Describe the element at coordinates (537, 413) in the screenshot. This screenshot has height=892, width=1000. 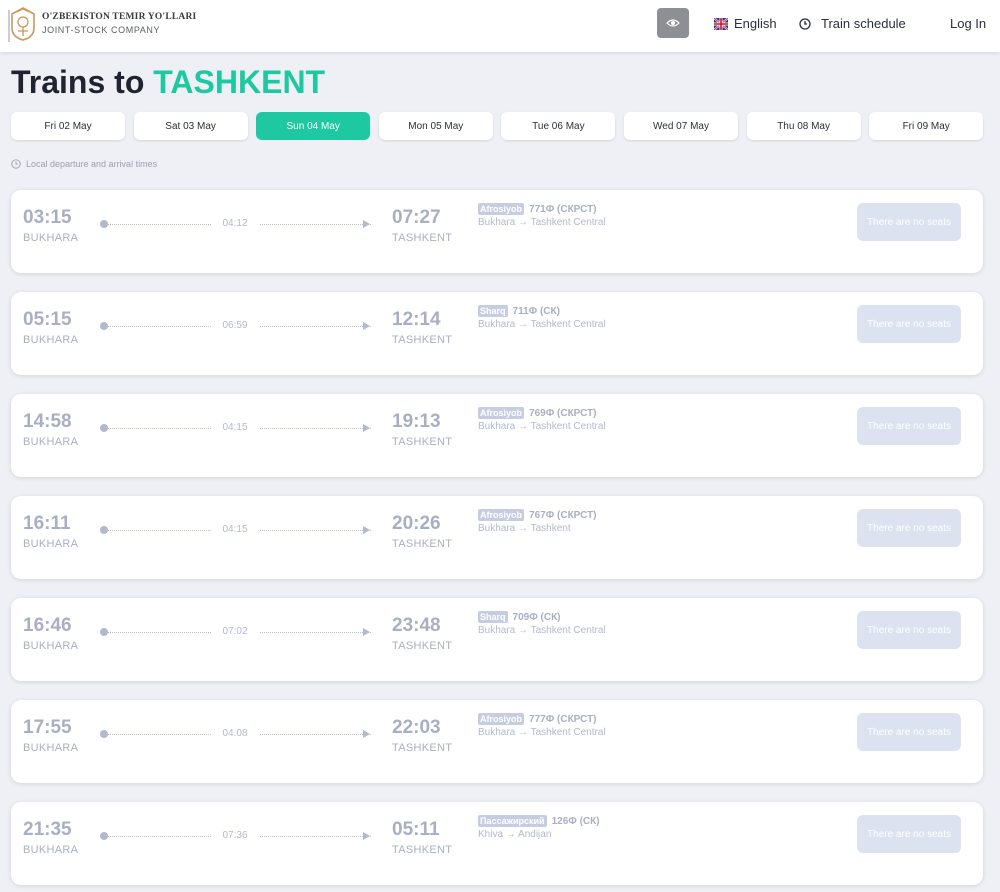
I see `train-info: Afrosiyob 769Ф (СКРСТ)` at that location.